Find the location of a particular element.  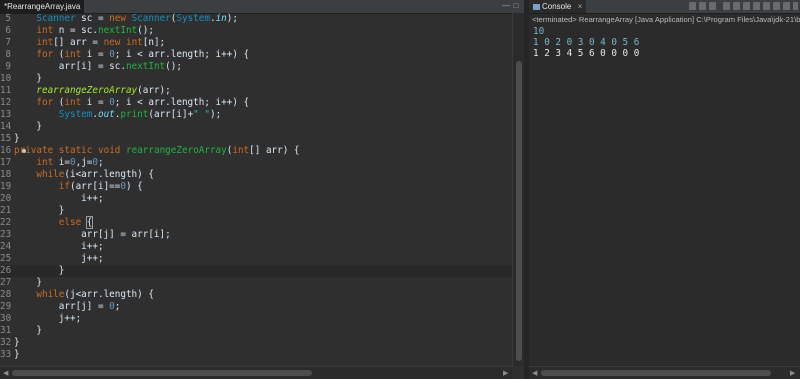

line-number: 5 is located at coordinates (8, 18).